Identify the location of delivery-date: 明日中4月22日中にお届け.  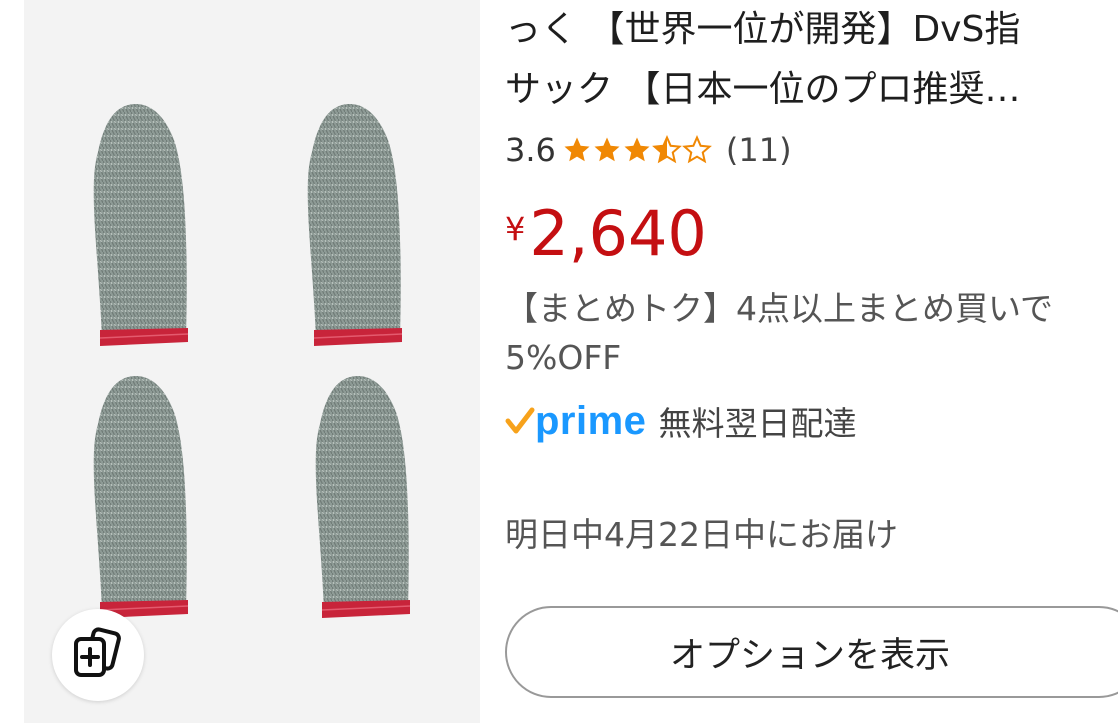
(701, 534).